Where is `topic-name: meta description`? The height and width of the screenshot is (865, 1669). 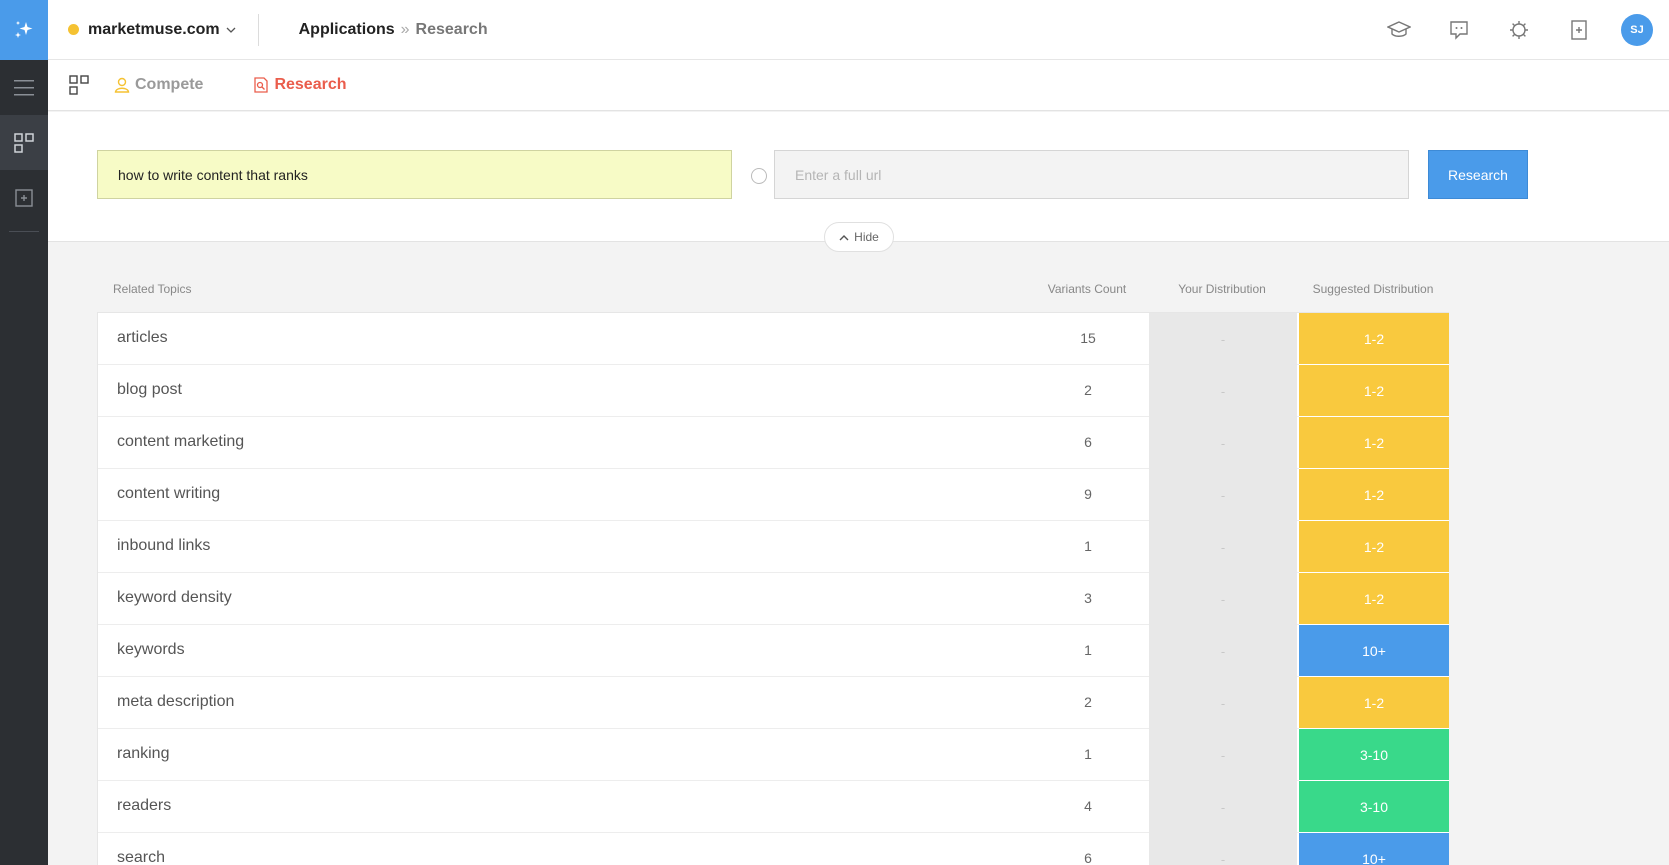
topic-name: meta description is located at coordinates (176, 701).